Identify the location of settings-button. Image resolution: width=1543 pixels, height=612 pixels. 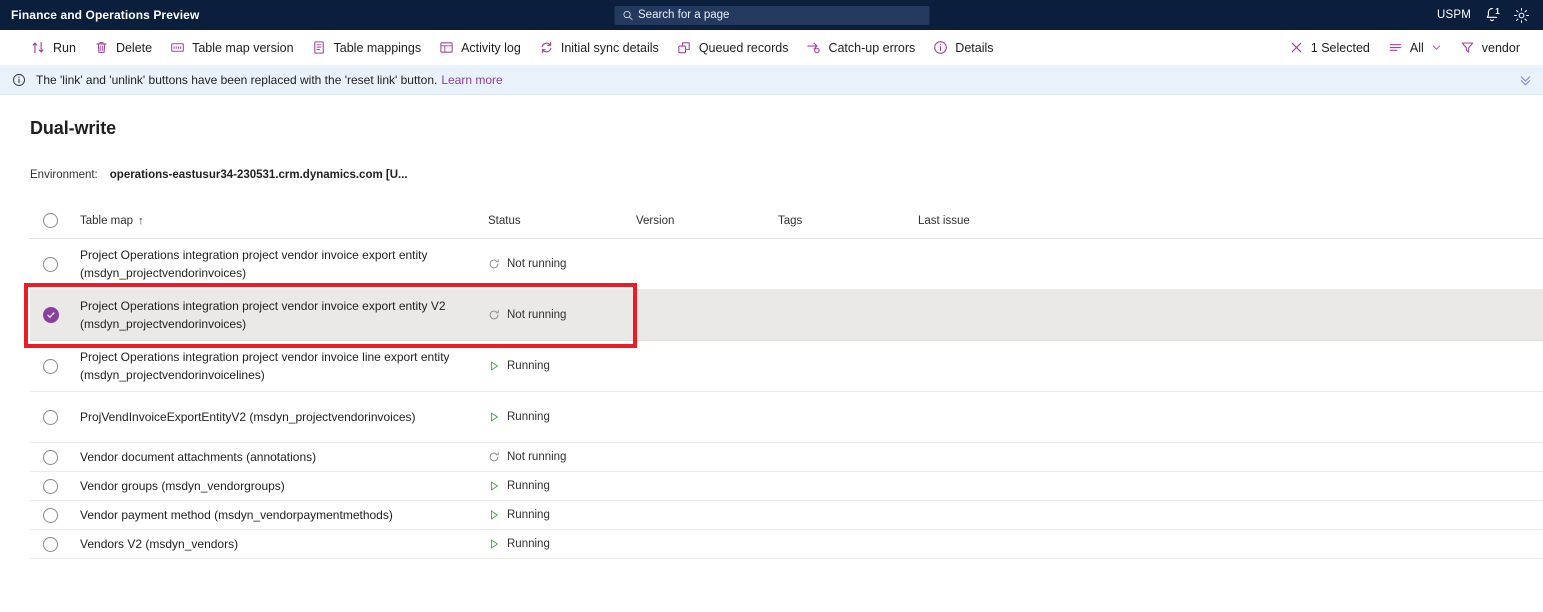
(1521, 15).